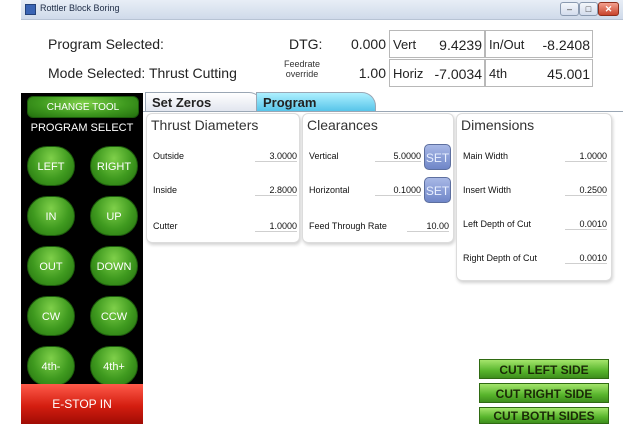 The width and height of the screenshot is (623, 425). Describe the element at coordinates (500, 258) in the screenshot. I see `right-depth-label: Right Depth of Cut` at that location.